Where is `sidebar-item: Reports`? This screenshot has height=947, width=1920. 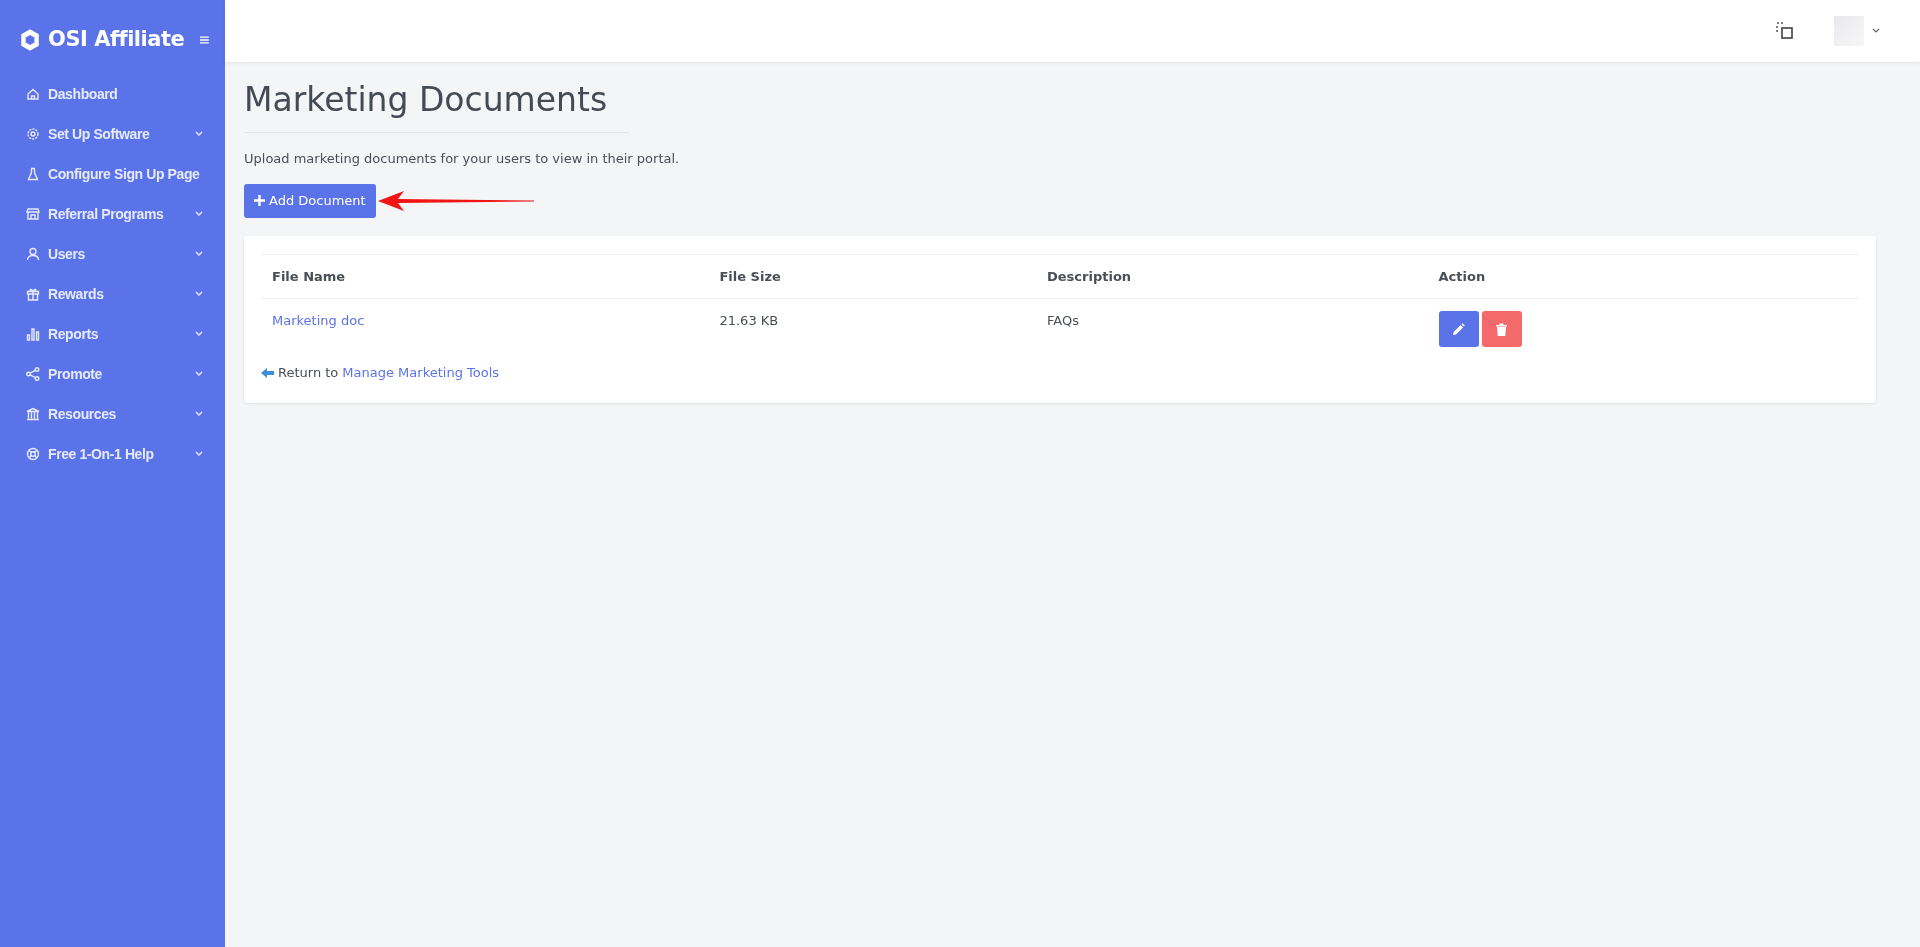
sidebar-item: Reports is located at coordinates (112, 334).